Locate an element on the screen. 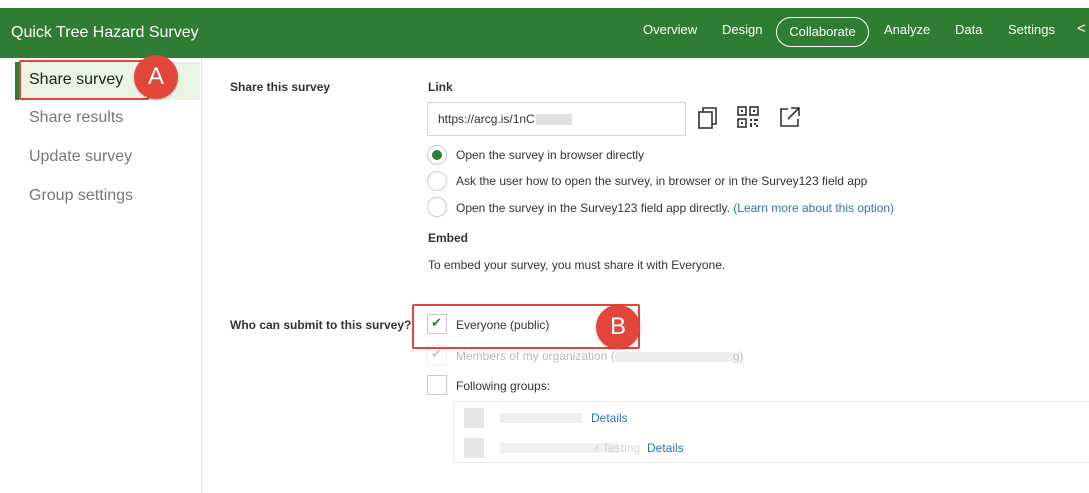 The image size is (1089, 493). groups-list: Details r Testing Details is located at coordinates (771, 432).